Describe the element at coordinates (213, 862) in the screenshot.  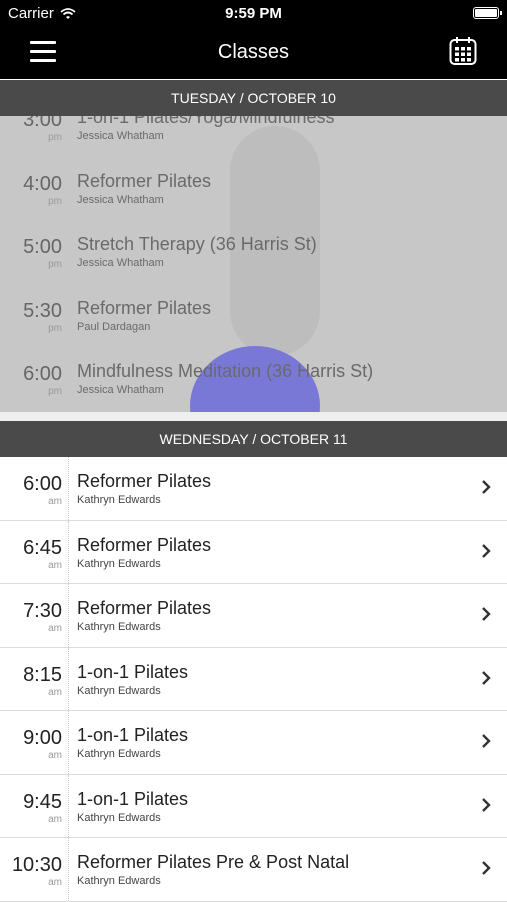
I see `class-title: Reformer Pilates Pre & Post Natal` at that location.